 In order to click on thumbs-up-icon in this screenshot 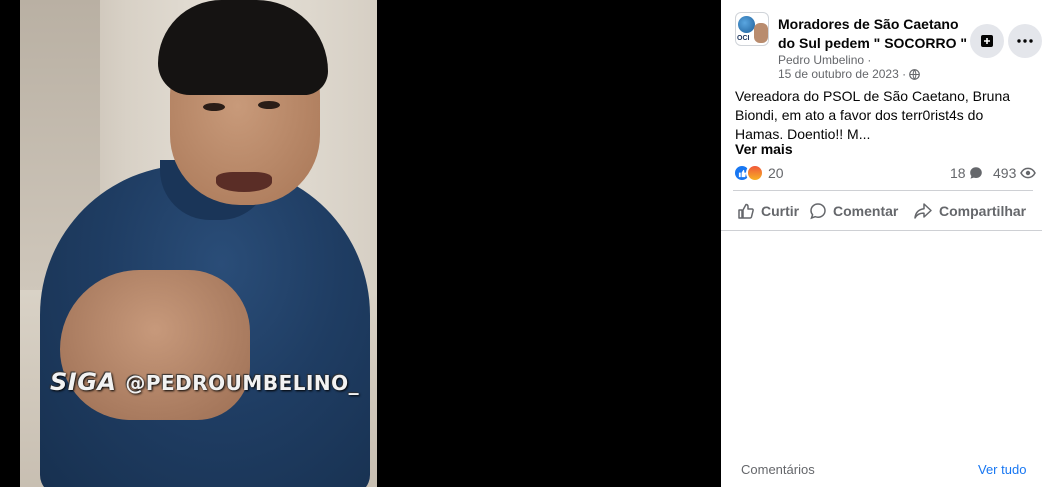, I will do `click(746, 211)`.